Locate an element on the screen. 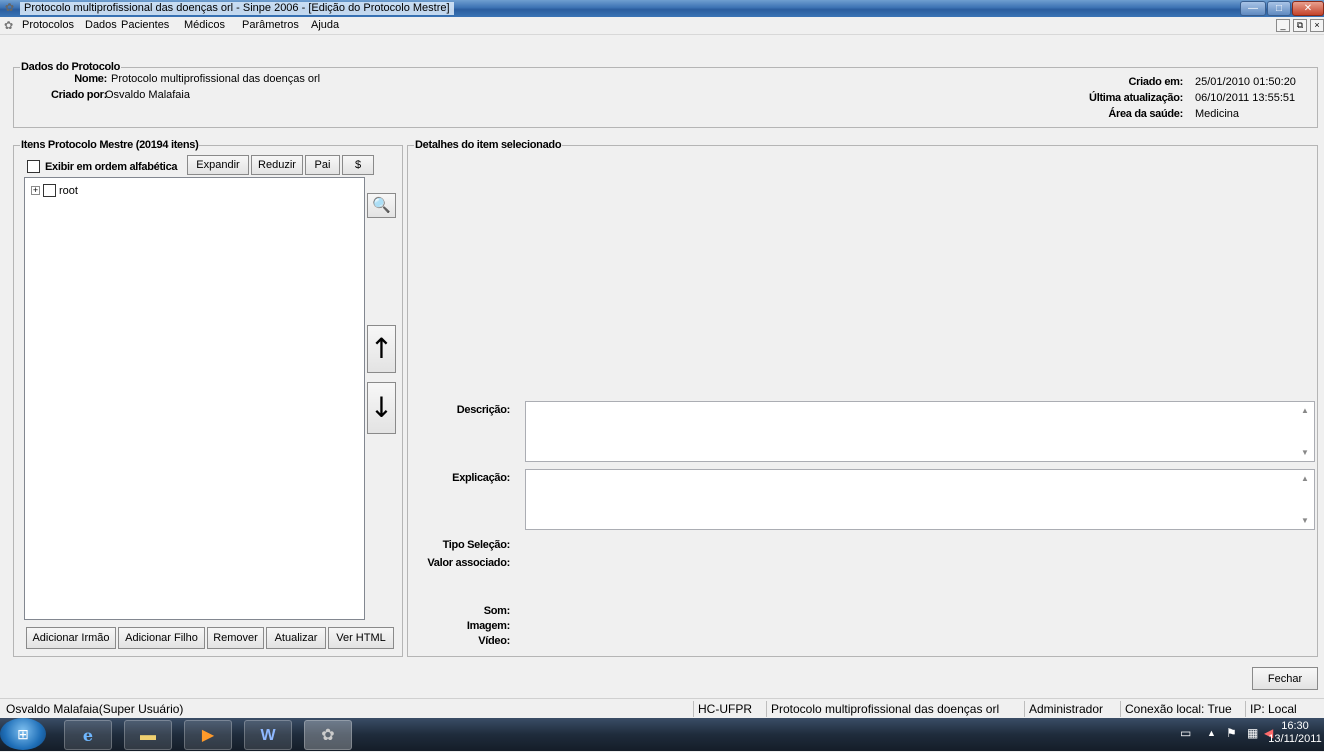 The image size is (1324, 752). details-legend: Detalhes do item selecionado is located at coordinates (488, 145).